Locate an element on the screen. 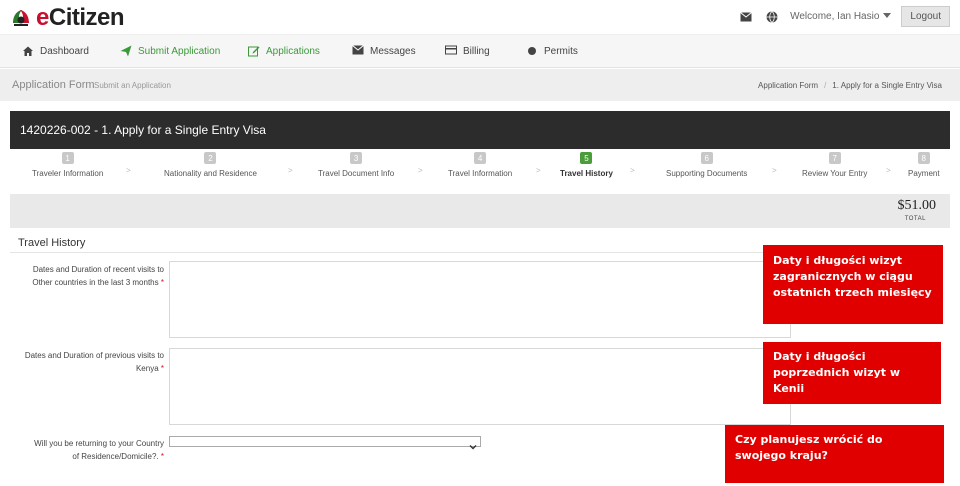  section-title: Travel History is located at coordinates (52, 243).